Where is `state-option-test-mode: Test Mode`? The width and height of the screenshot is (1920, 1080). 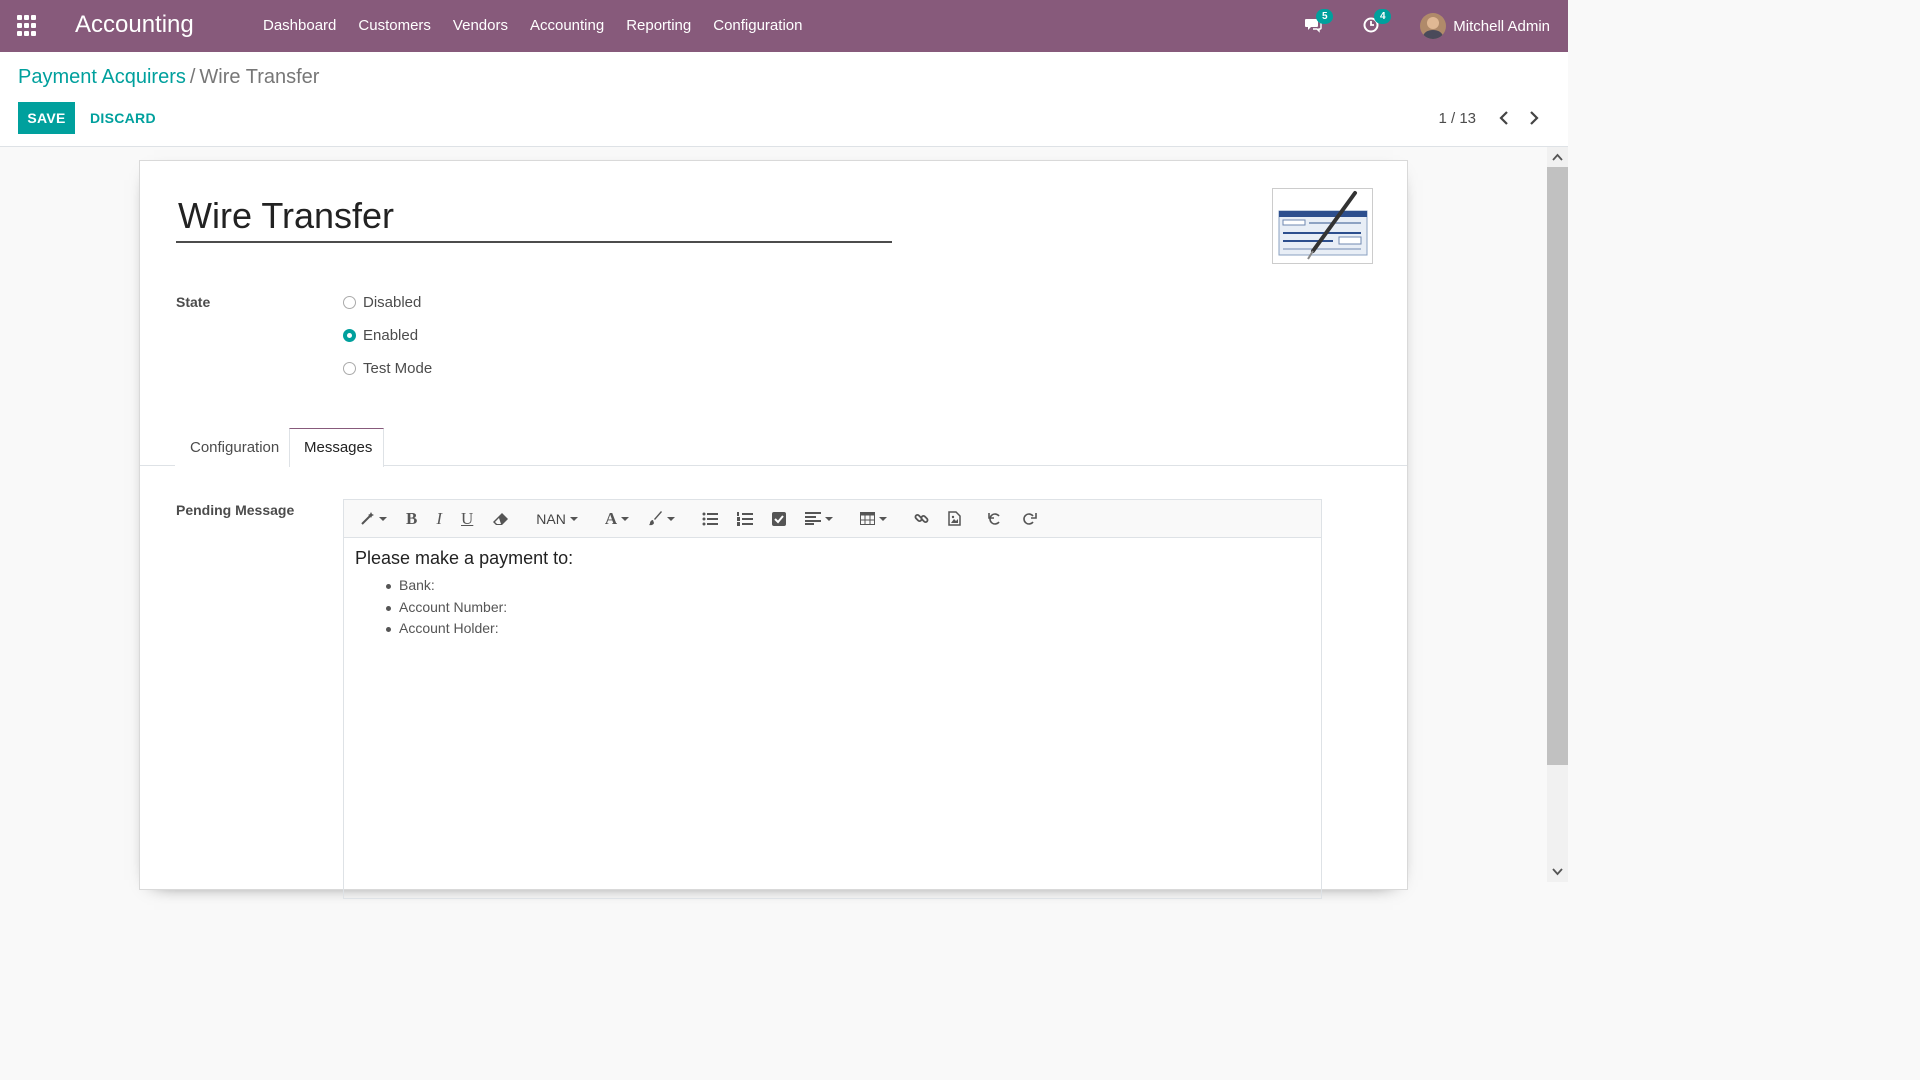
state-option-test-mode: Test Mode is located at coordinates (387, 368).